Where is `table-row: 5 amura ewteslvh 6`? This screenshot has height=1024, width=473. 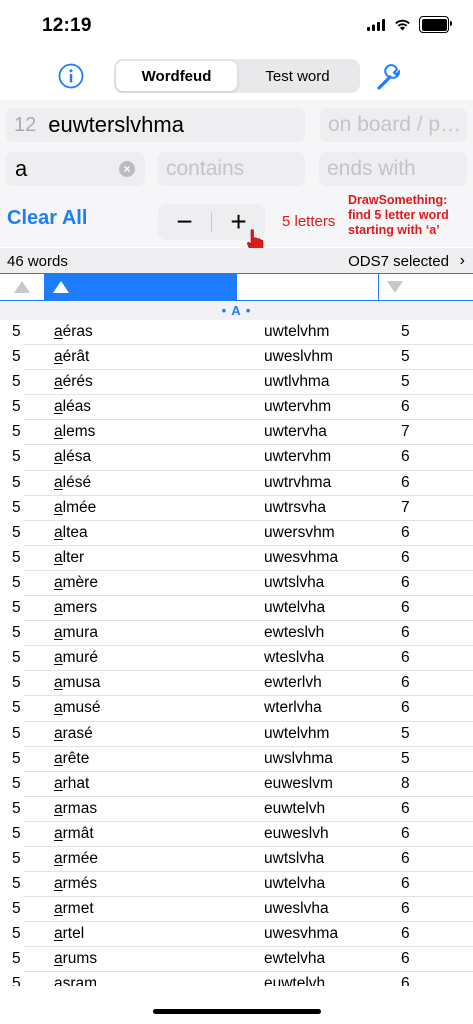 table-row: 5 amura ewteslvh 6 is located at coordinates (236, 634).